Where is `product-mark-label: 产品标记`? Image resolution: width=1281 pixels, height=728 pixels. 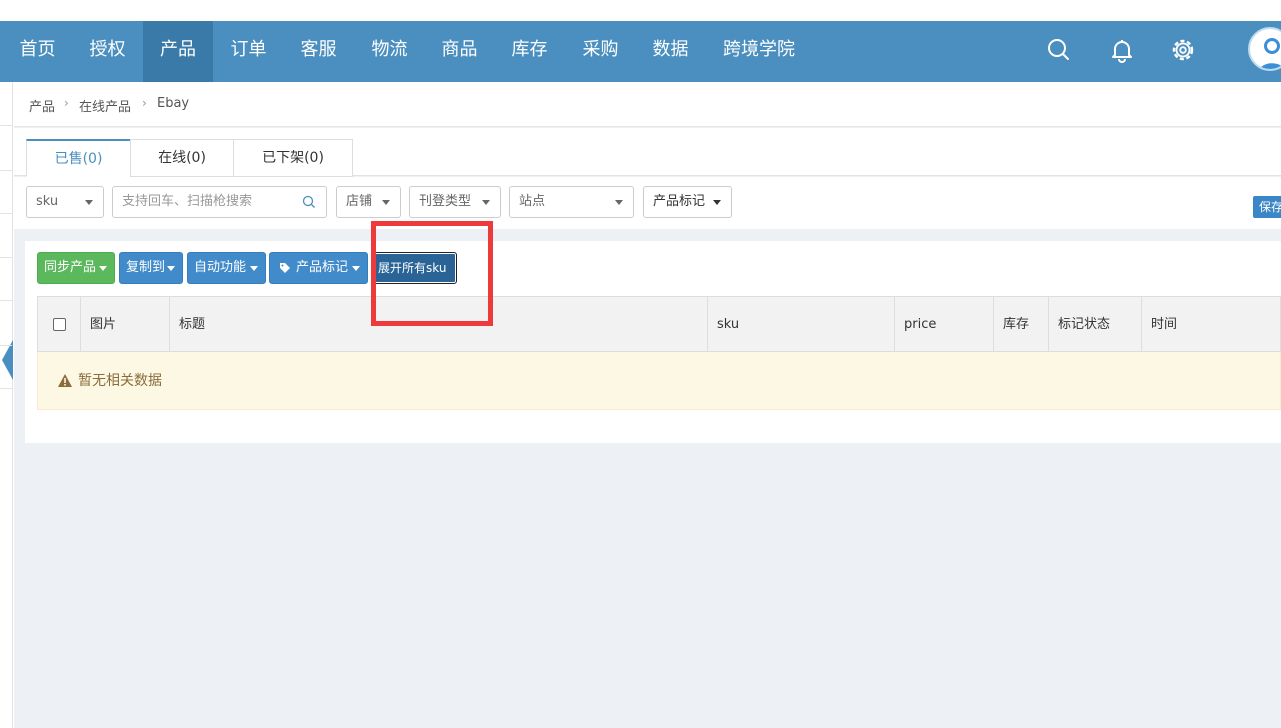 product-mark-label: 产品标记 is located at coordinates (322, 267).